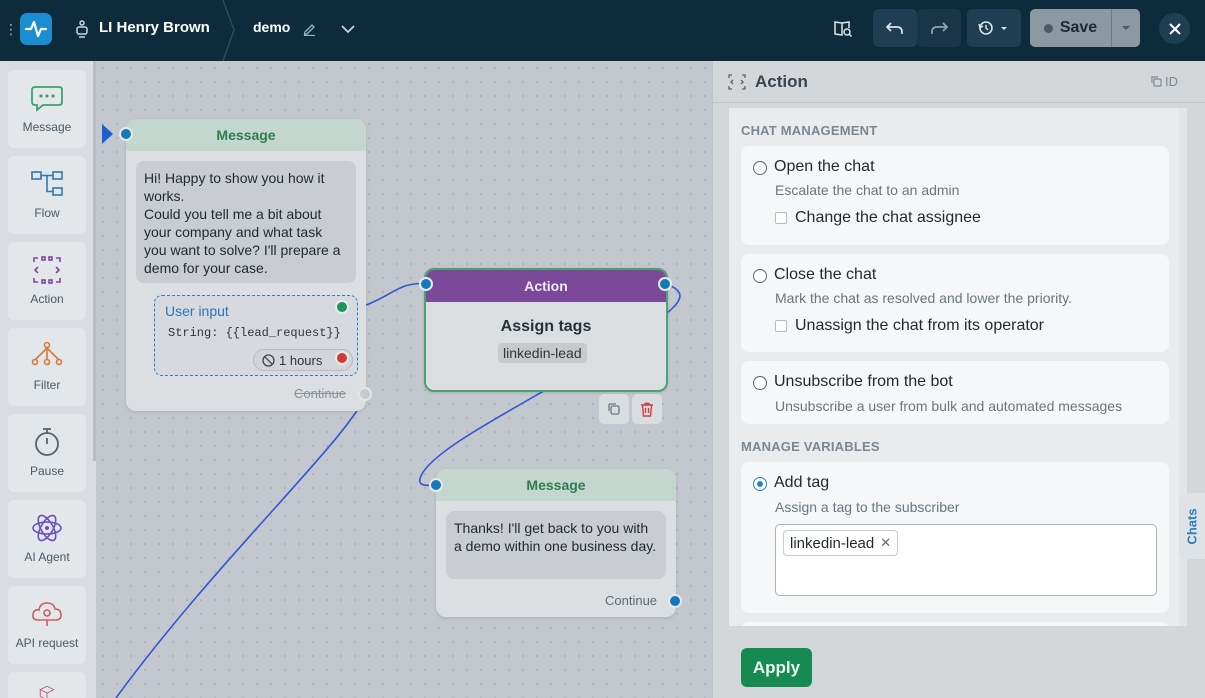  What do you see at coordinates (47, 557) in the screenshot?
I see `palette-label: AI Agent` at bounding box center [47, 557].